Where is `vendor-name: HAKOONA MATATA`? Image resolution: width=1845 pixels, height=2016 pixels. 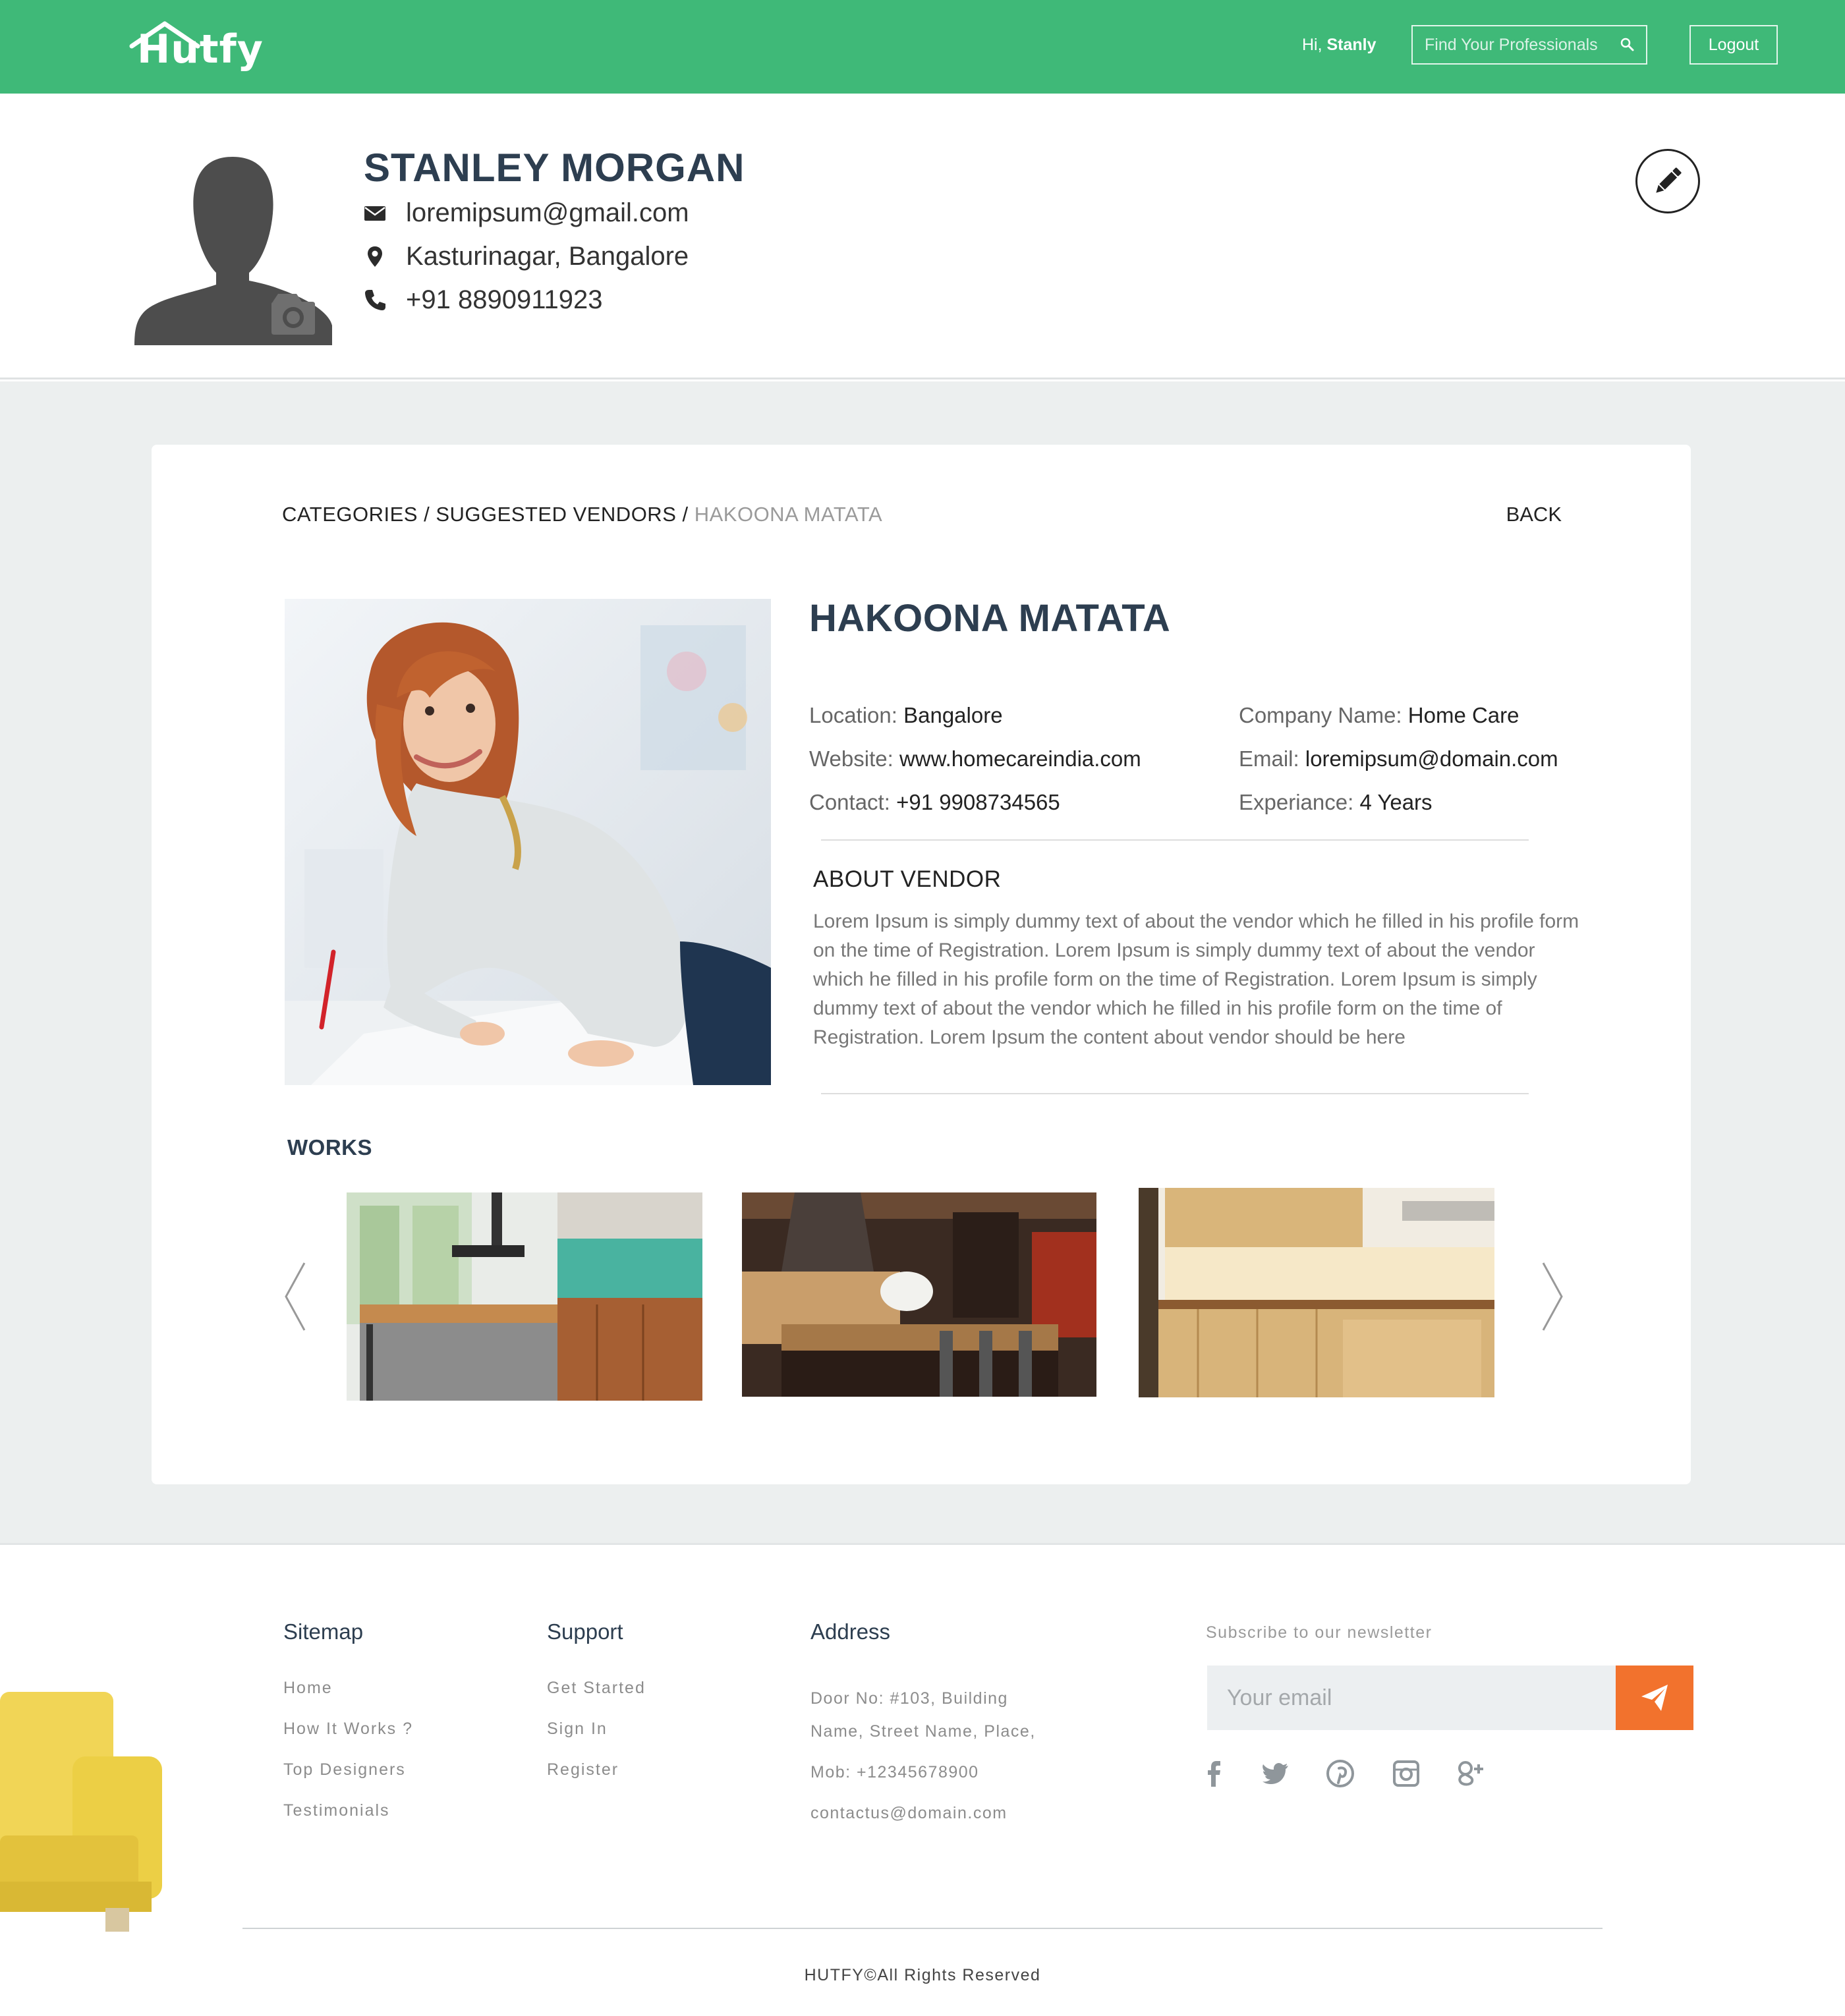 vendor-name: HAKOONA MATATA is located at coordinates (990, 618).